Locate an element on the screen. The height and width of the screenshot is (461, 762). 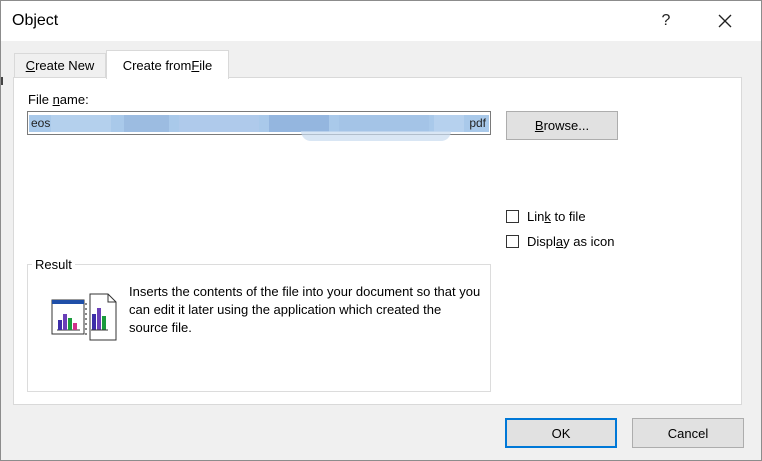
close-icon is located at coordinates (725, 21).